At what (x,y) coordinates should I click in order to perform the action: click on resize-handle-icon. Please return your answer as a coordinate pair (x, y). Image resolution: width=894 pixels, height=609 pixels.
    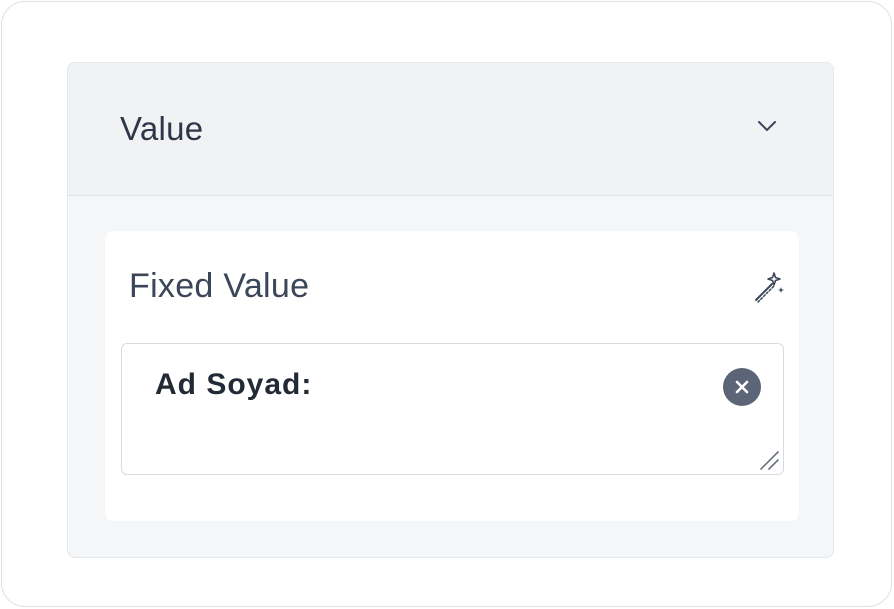
    Looking at the image, I should click on (769, 460).